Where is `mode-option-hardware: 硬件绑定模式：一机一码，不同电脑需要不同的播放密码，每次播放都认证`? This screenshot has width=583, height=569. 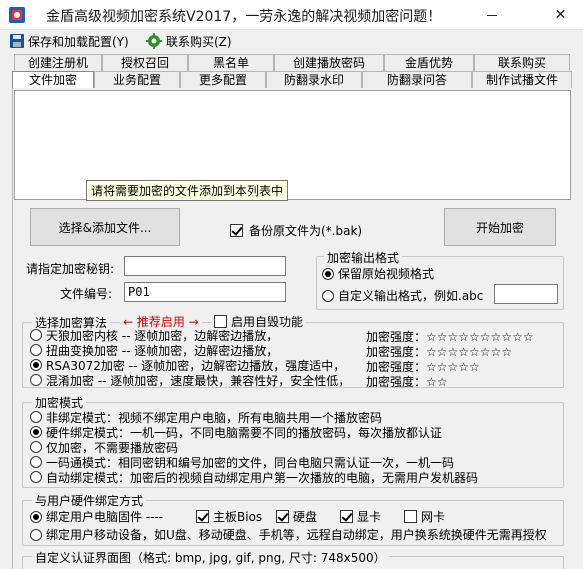
mode-option-hardware: 硬件绑定模式：一机一码，不同电脑需要不同的播放密码，每次播放都认证 is located at coordinates (236, 432).